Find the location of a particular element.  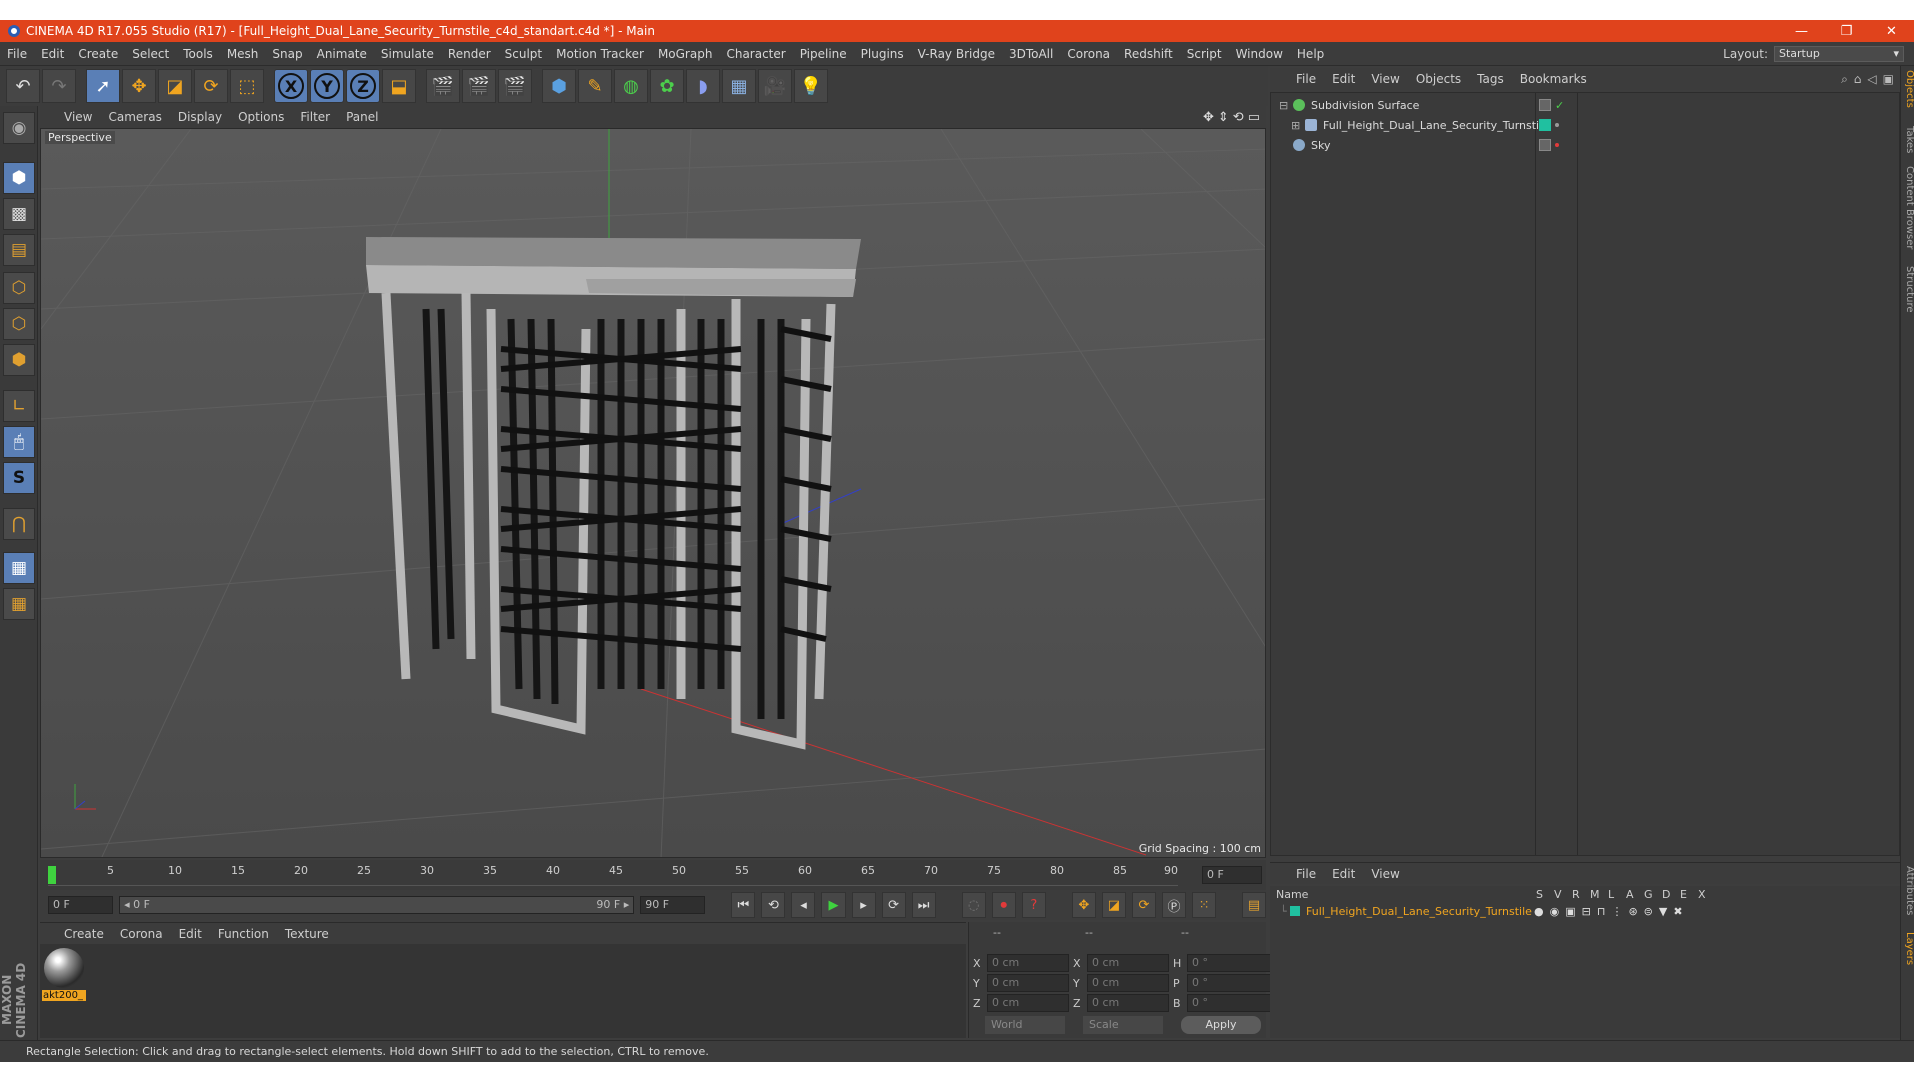

layer-menu-edit: Edit is located at coordinates (1343, 874).